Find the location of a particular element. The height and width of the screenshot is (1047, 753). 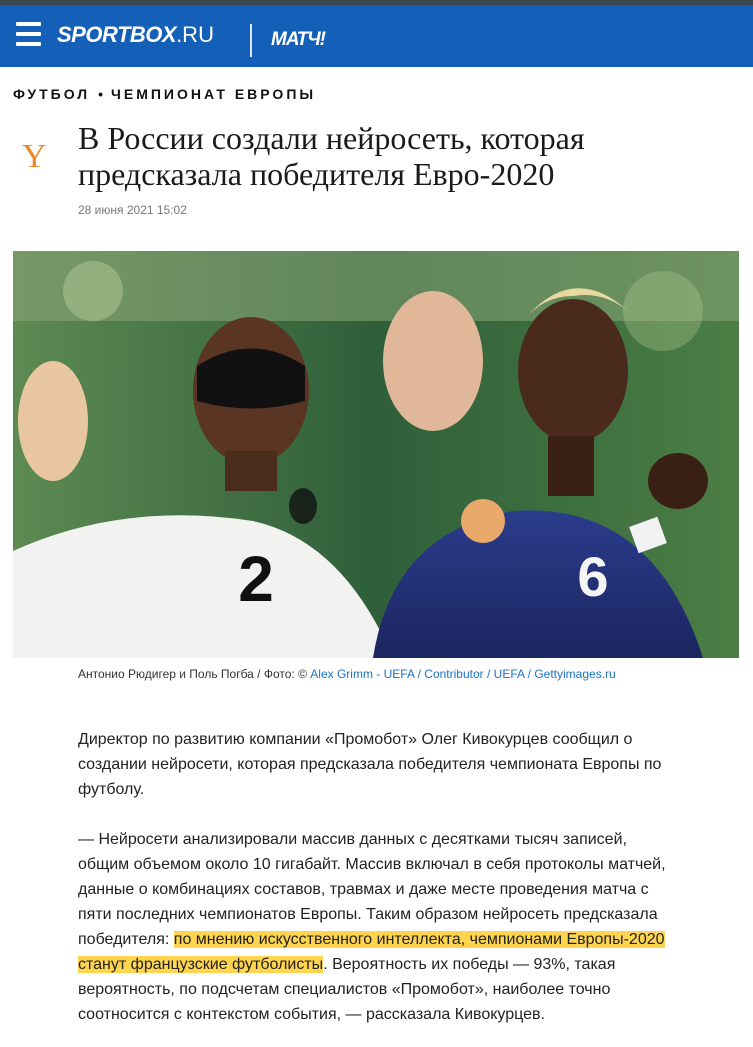

header-divider is located at coordinates (251, 40).